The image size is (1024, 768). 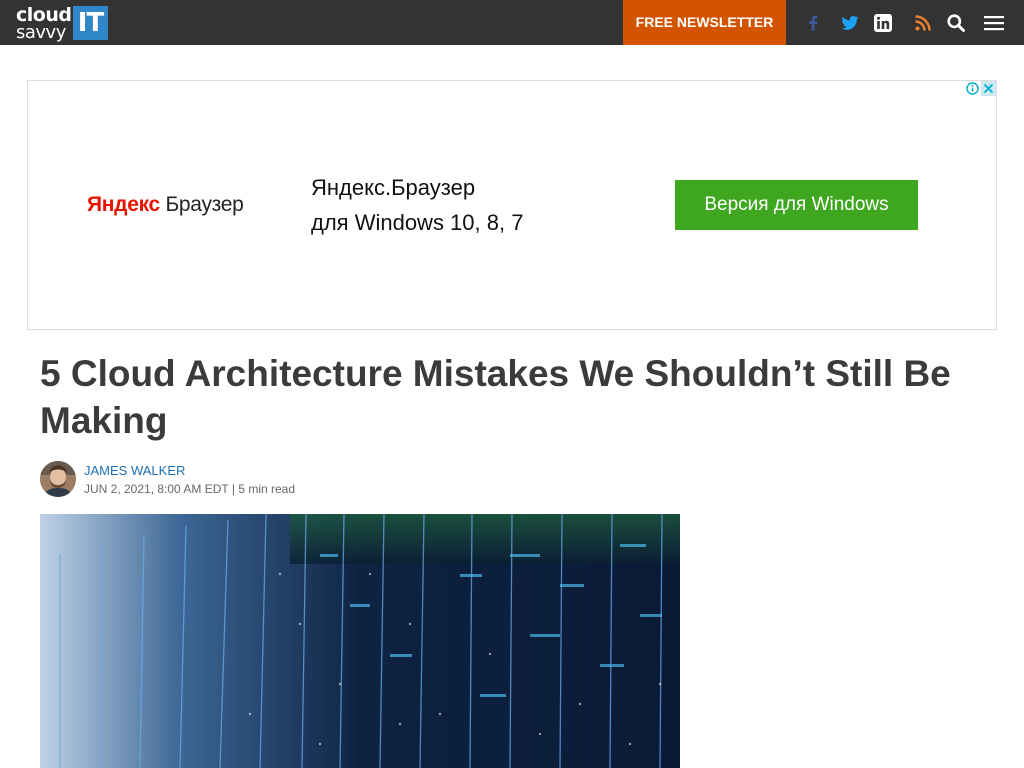 I want to click on author-avatar, so click(x=58, y=479).